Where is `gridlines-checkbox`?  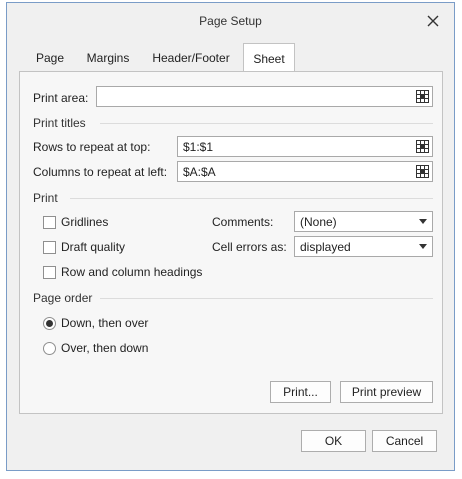 gridlines-checkbox is located at coordinates (49, 222).